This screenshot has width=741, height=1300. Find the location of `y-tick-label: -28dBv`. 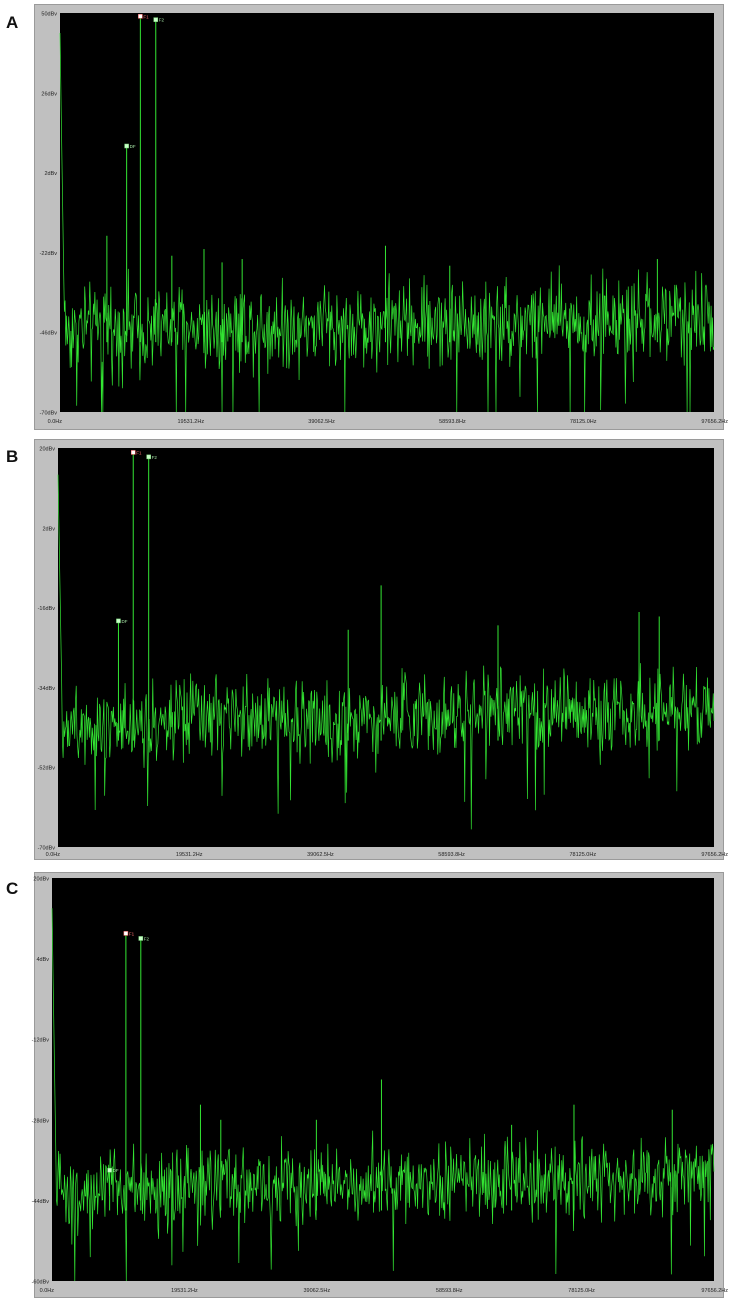

y-tick-label: -28dBv is located at coordinates (41, 1121).